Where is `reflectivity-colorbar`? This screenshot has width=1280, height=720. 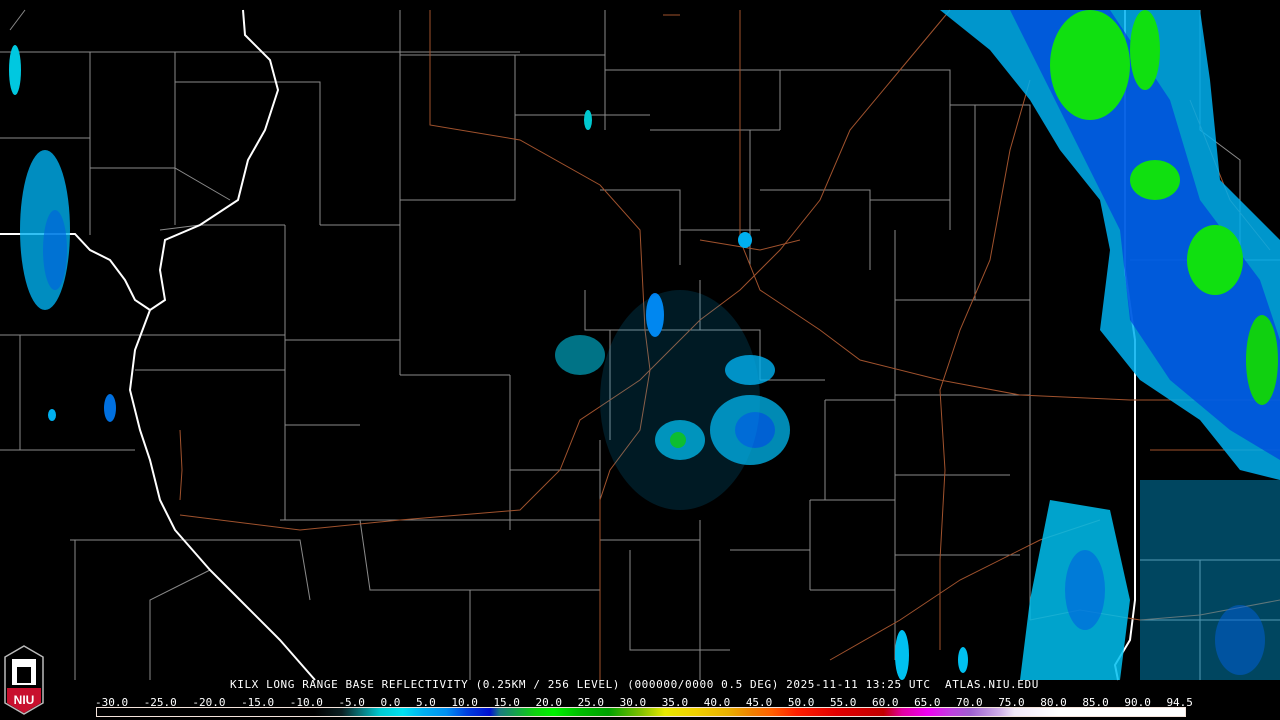 reflectivity-colorbar is located at coordinates (641, 712).